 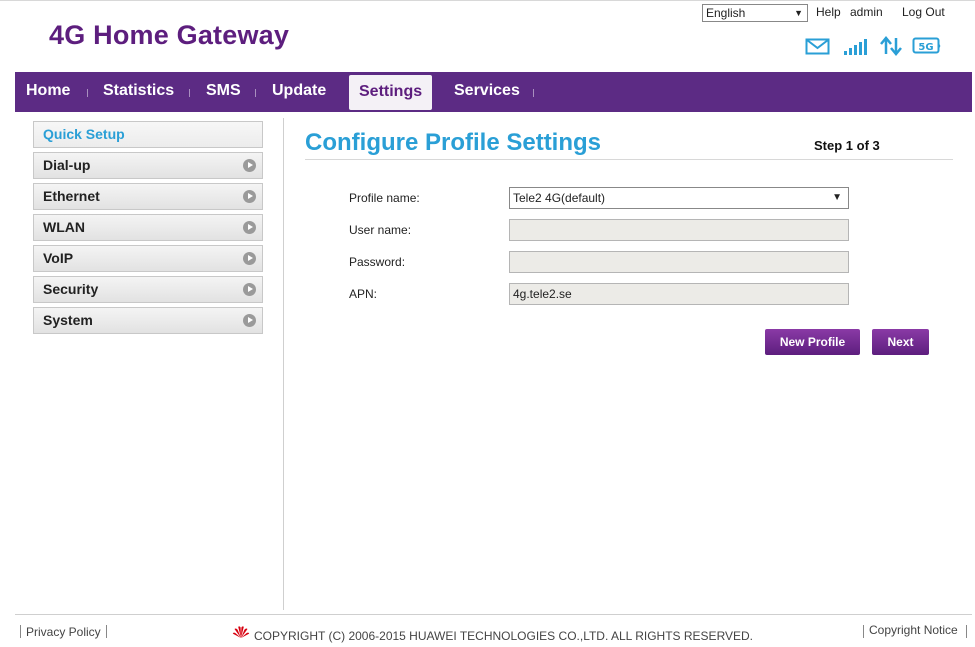 I want to click on data-transfer-icon, so click(x=891, y=46).